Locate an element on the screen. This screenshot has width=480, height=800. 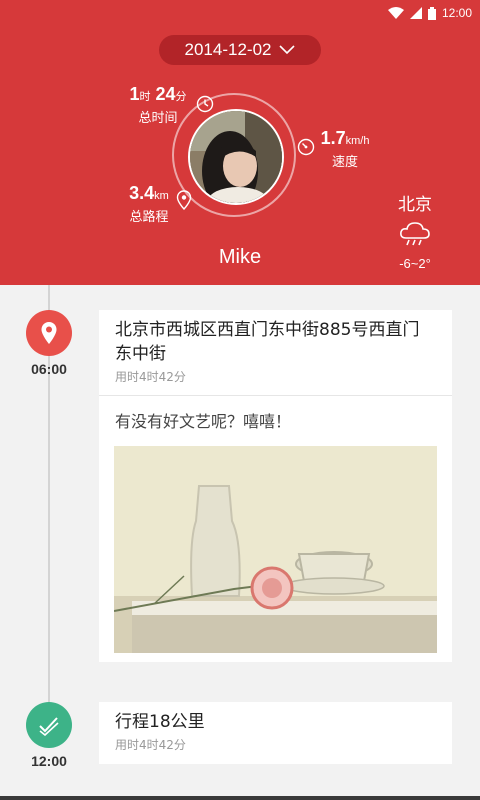
signal-icon is located at coordinates (415, 13).